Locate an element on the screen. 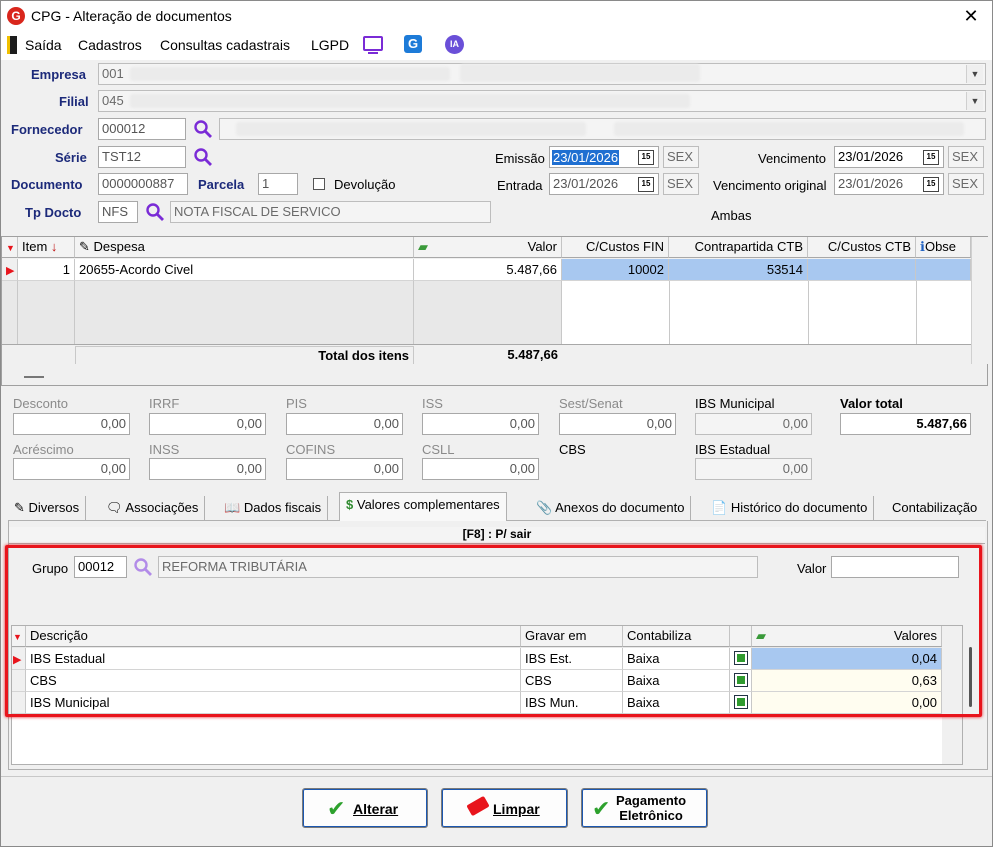 This screenshot has width=993, height=847. desconto-field: 0,00 is located at coordinates (71, 424).